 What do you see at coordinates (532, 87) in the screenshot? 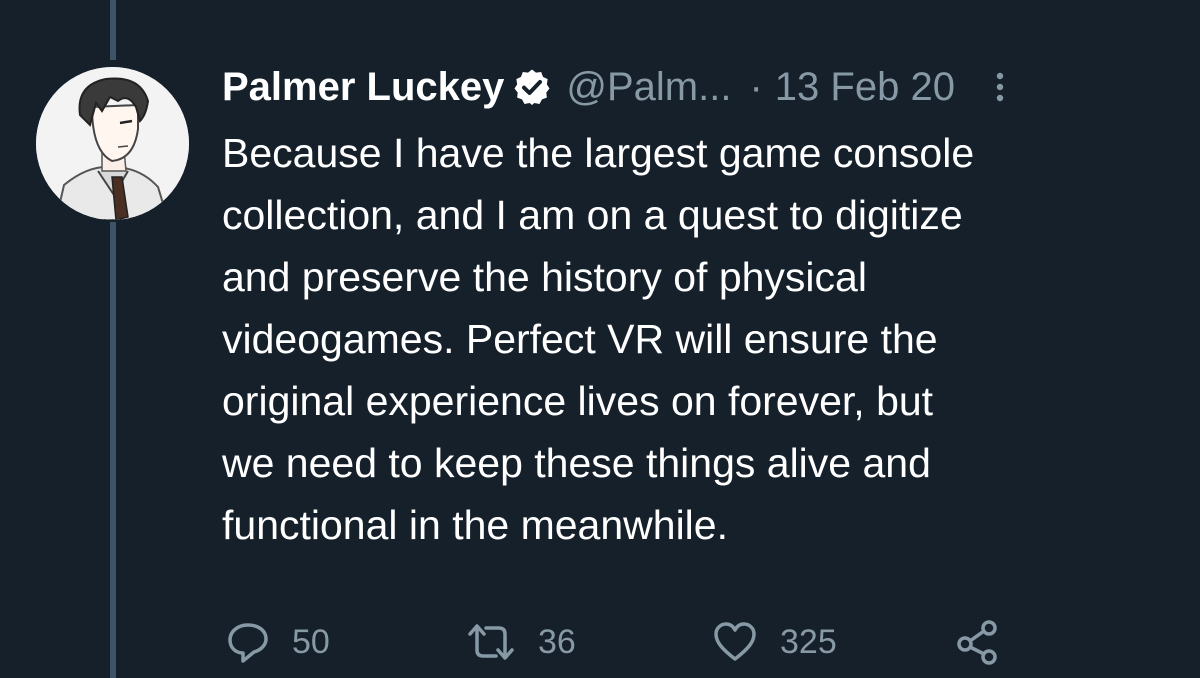
I see `verified-badge-icon` at bounding box center [532, 87].